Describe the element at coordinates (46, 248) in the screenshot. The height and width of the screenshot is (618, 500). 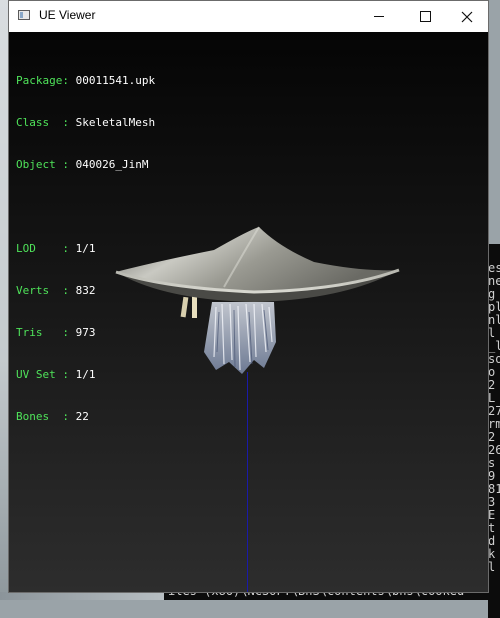
I see `info-label: LOD :` at that location.